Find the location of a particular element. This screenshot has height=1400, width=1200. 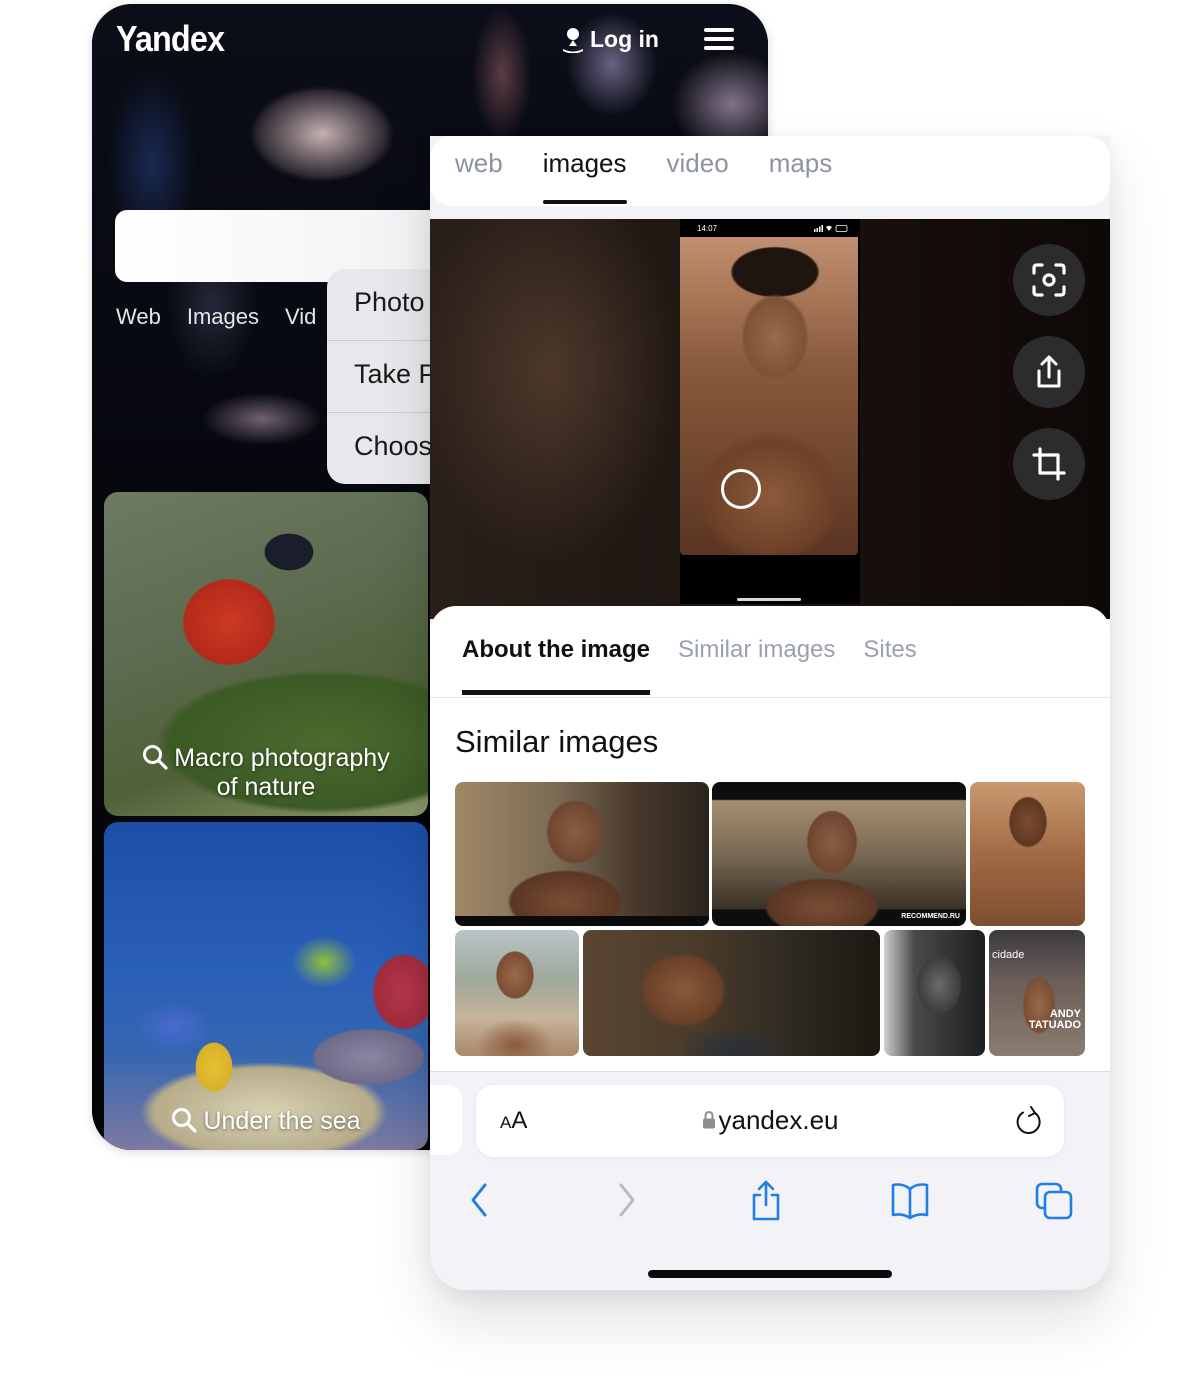

url-display: yandex.eu is located at coordinates (770, 1120).